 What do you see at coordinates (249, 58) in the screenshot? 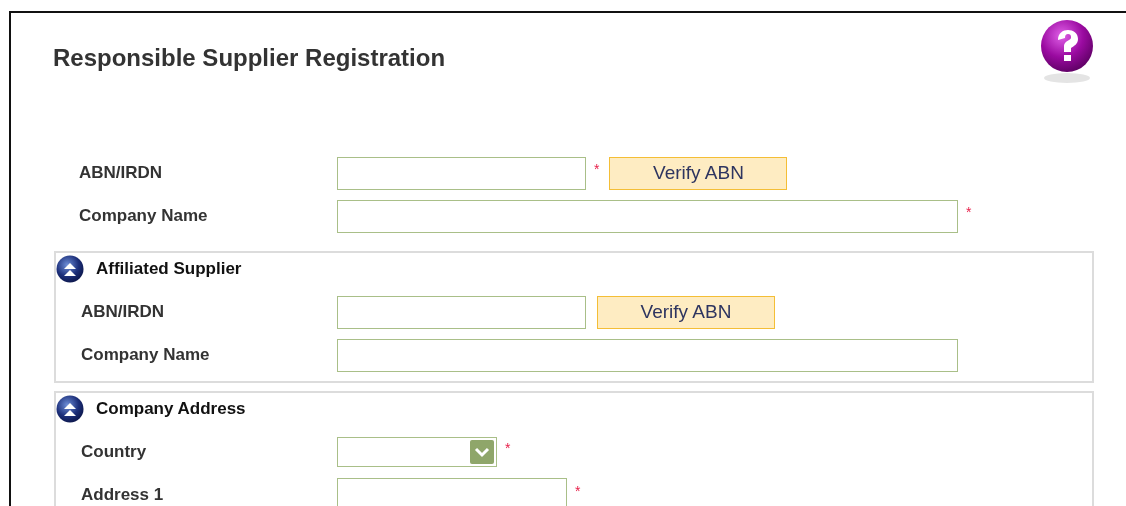
I see `page-title: Responsible Supplier Registration` at bounding box center [249, 58].